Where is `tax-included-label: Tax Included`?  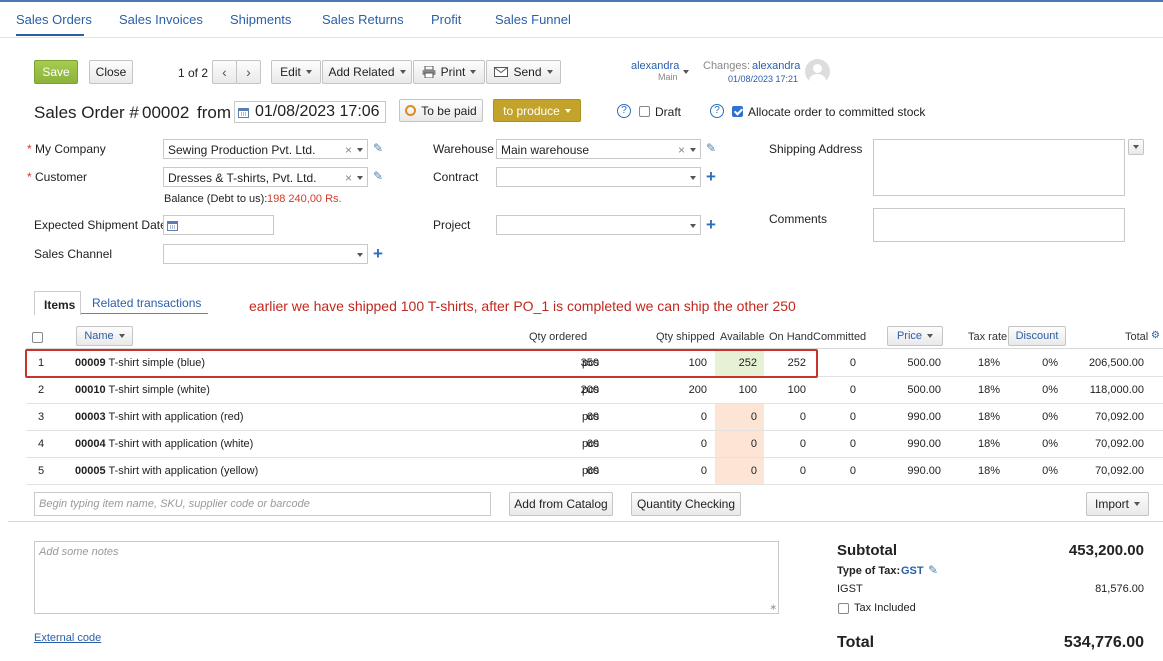 tax-included-label: Tax Included is located at coordinates (885, 608).